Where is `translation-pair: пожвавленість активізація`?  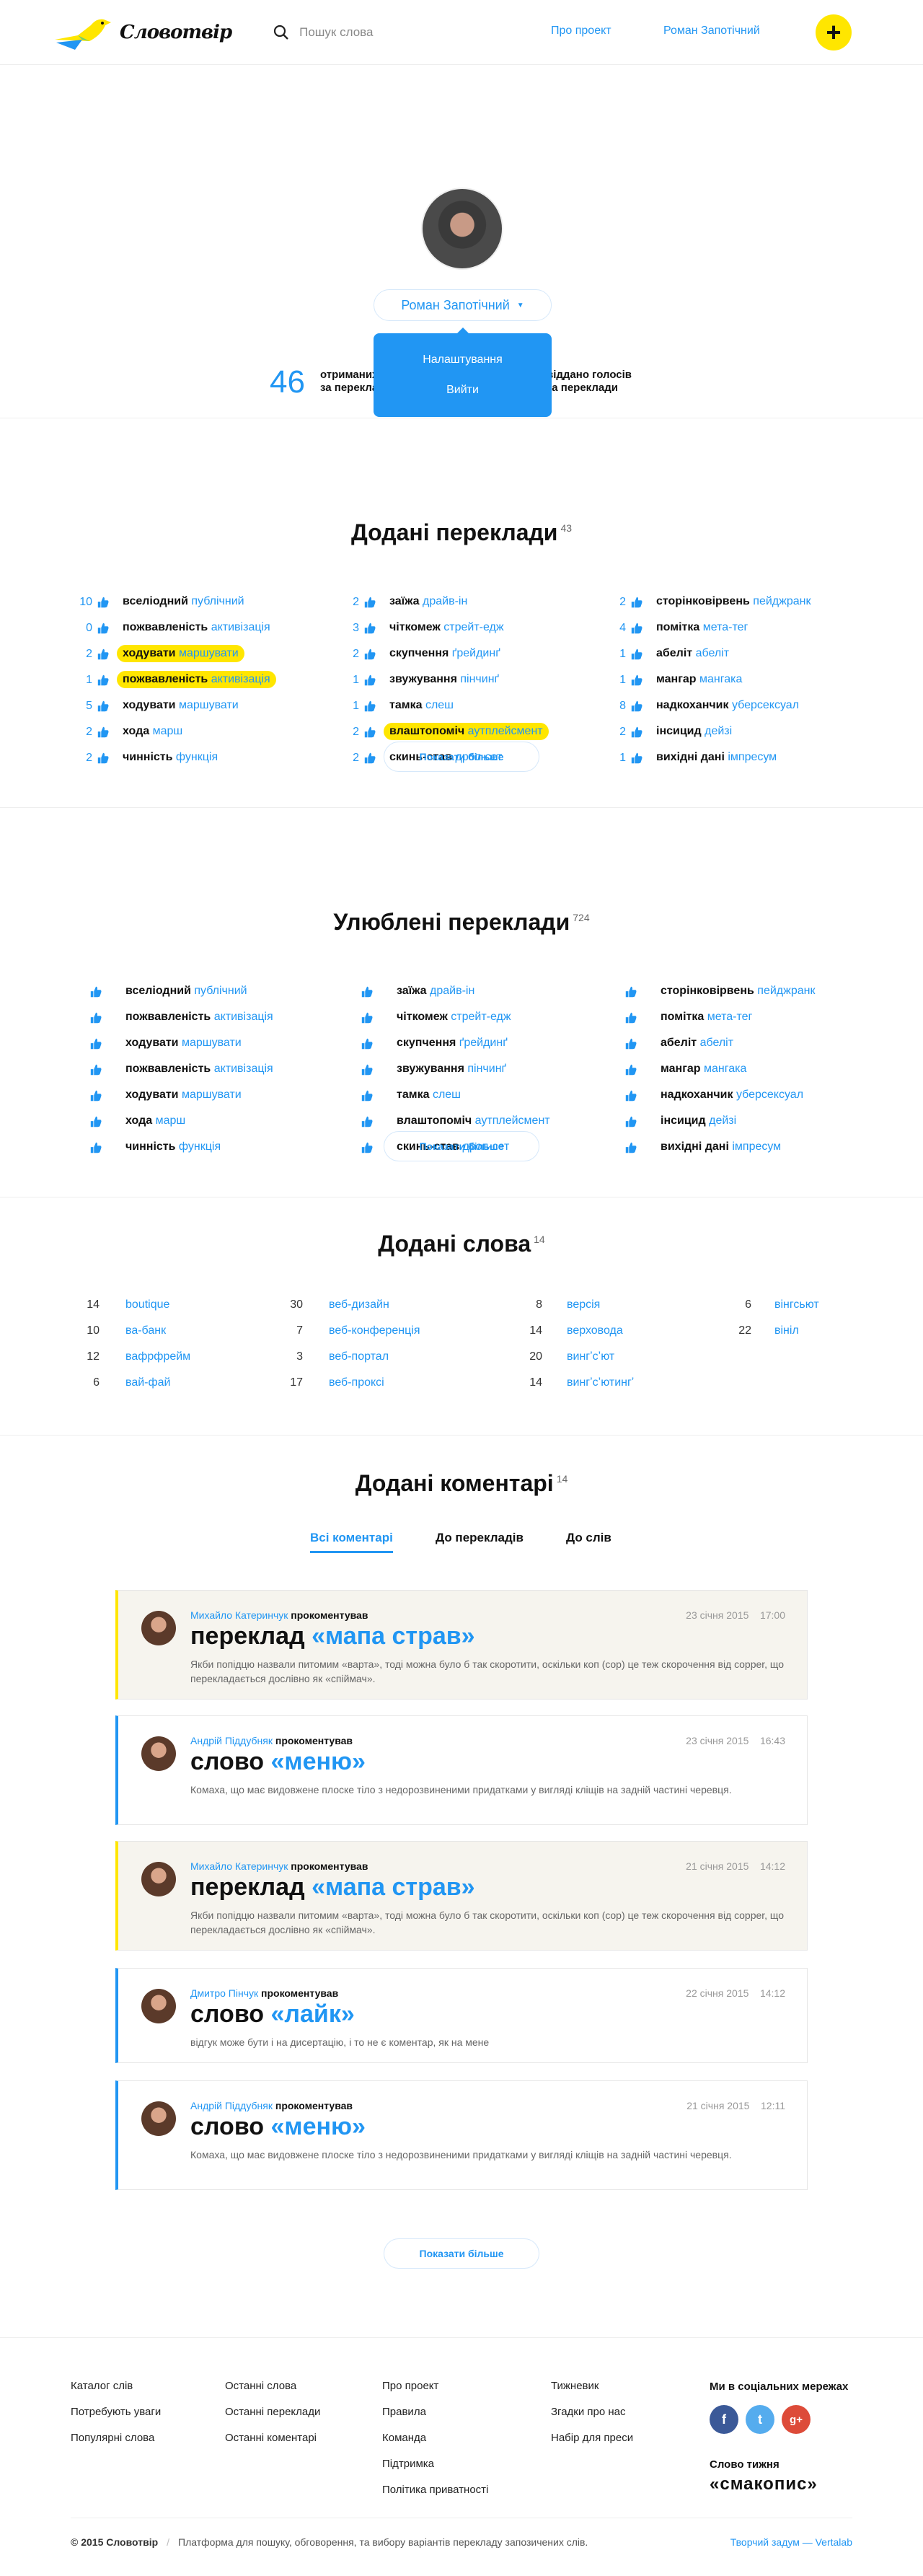 translation-pair: пожвавленість активізація is located at coordinates (196, 627).